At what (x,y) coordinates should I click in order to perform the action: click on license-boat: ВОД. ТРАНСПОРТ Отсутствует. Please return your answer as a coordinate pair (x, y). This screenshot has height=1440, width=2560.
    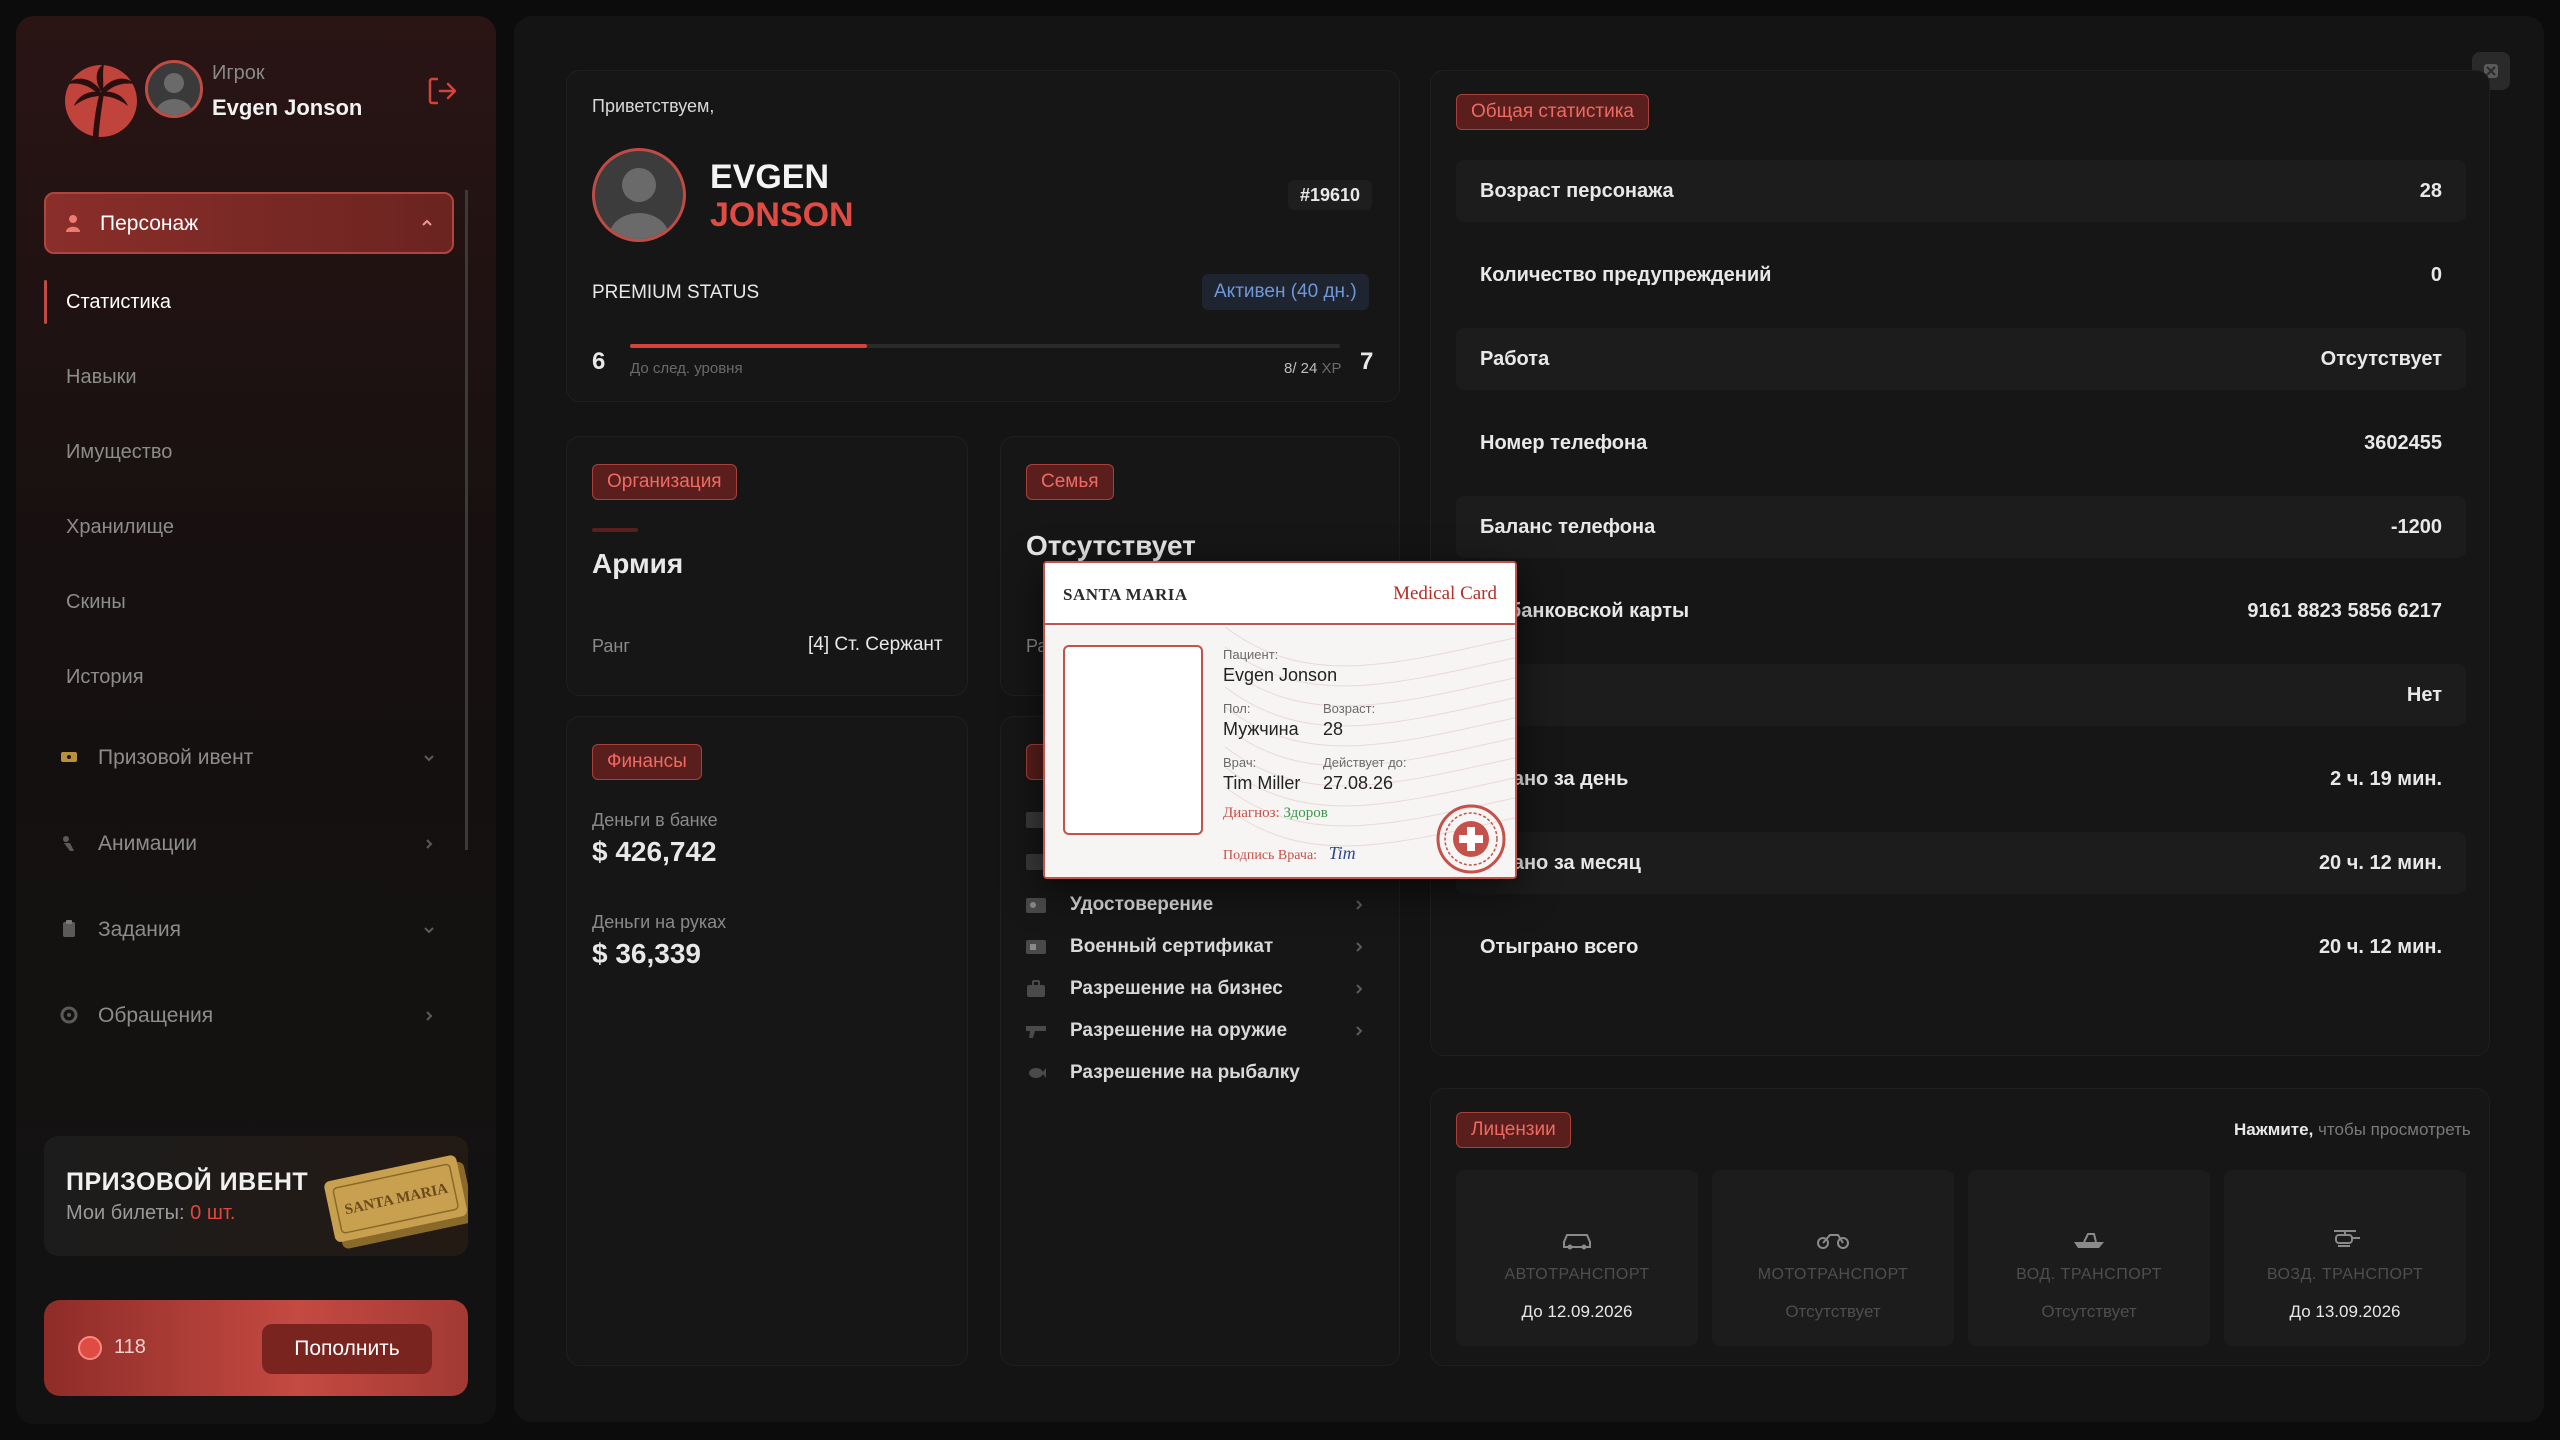
    Looking at the image, I should click on (2089, 1258).